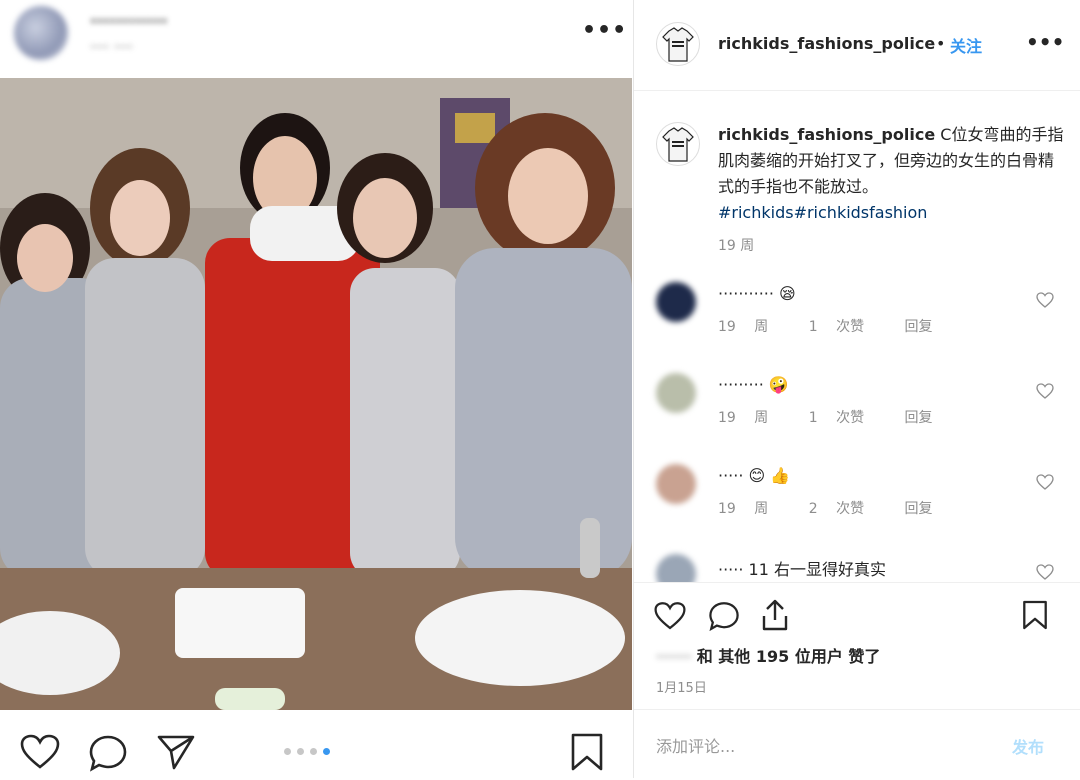  I want to click on comment-text: ········· 🤪, so click(753, 384).